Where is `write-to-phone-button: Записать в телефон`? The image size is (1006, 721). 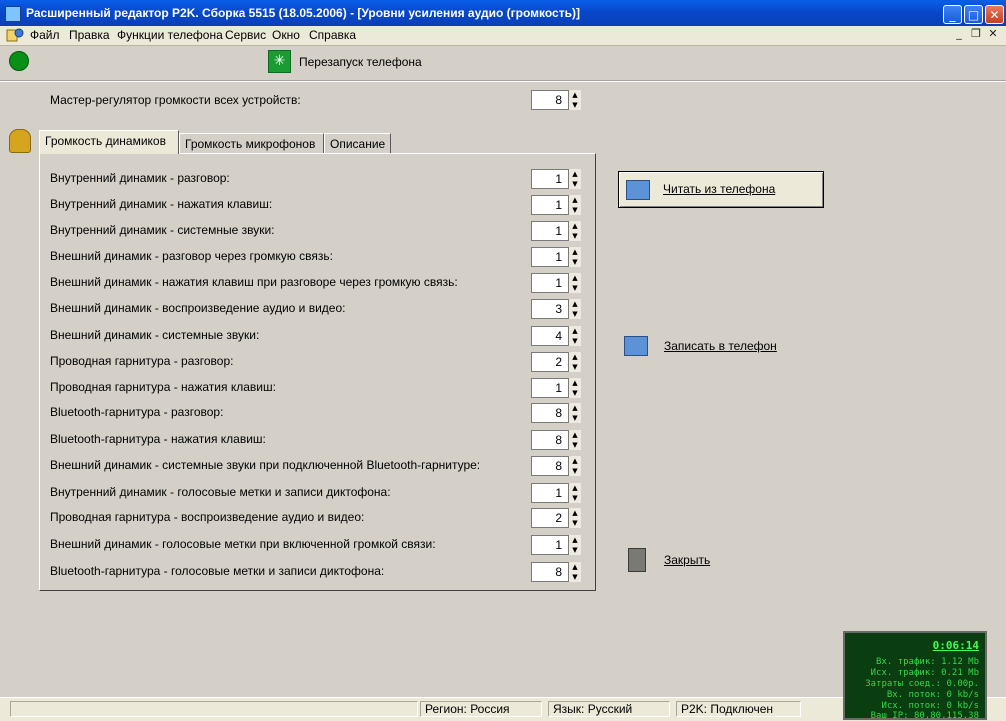 write-to-phone-button: Записать в телефон is located at coordinates (724, 347).